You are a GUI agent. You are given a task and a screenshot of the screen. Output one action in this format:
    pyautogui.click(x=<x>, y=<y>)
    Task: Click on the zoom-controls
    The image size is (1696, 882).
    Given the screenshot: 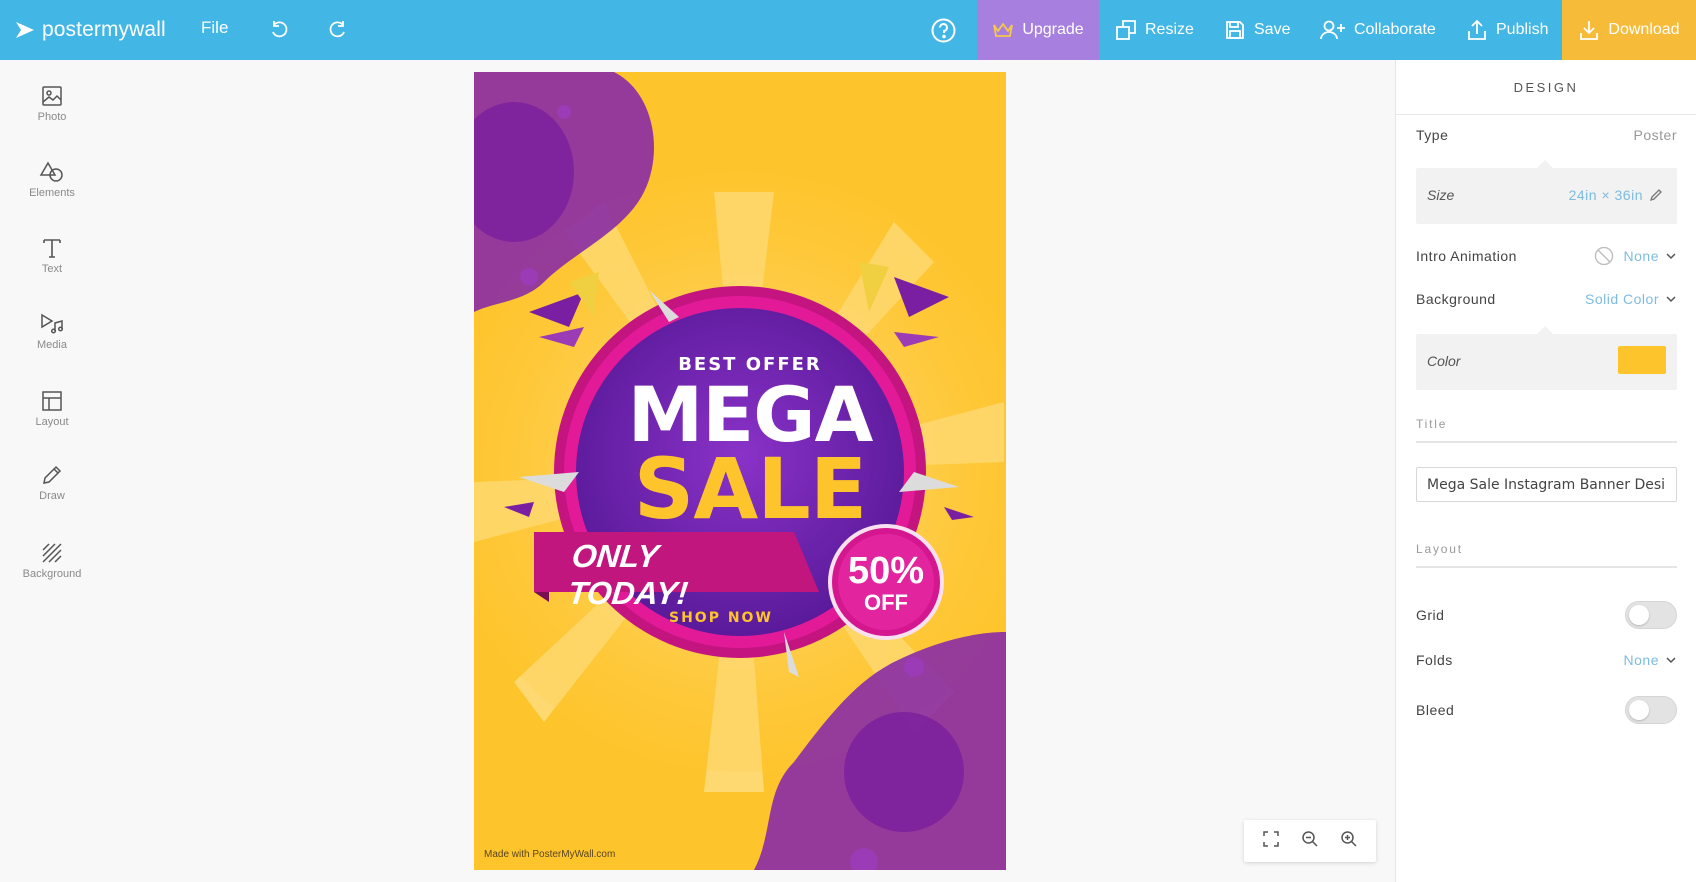 What is the action you would take?
    pyautogui.click(x=1310, y=841)
    